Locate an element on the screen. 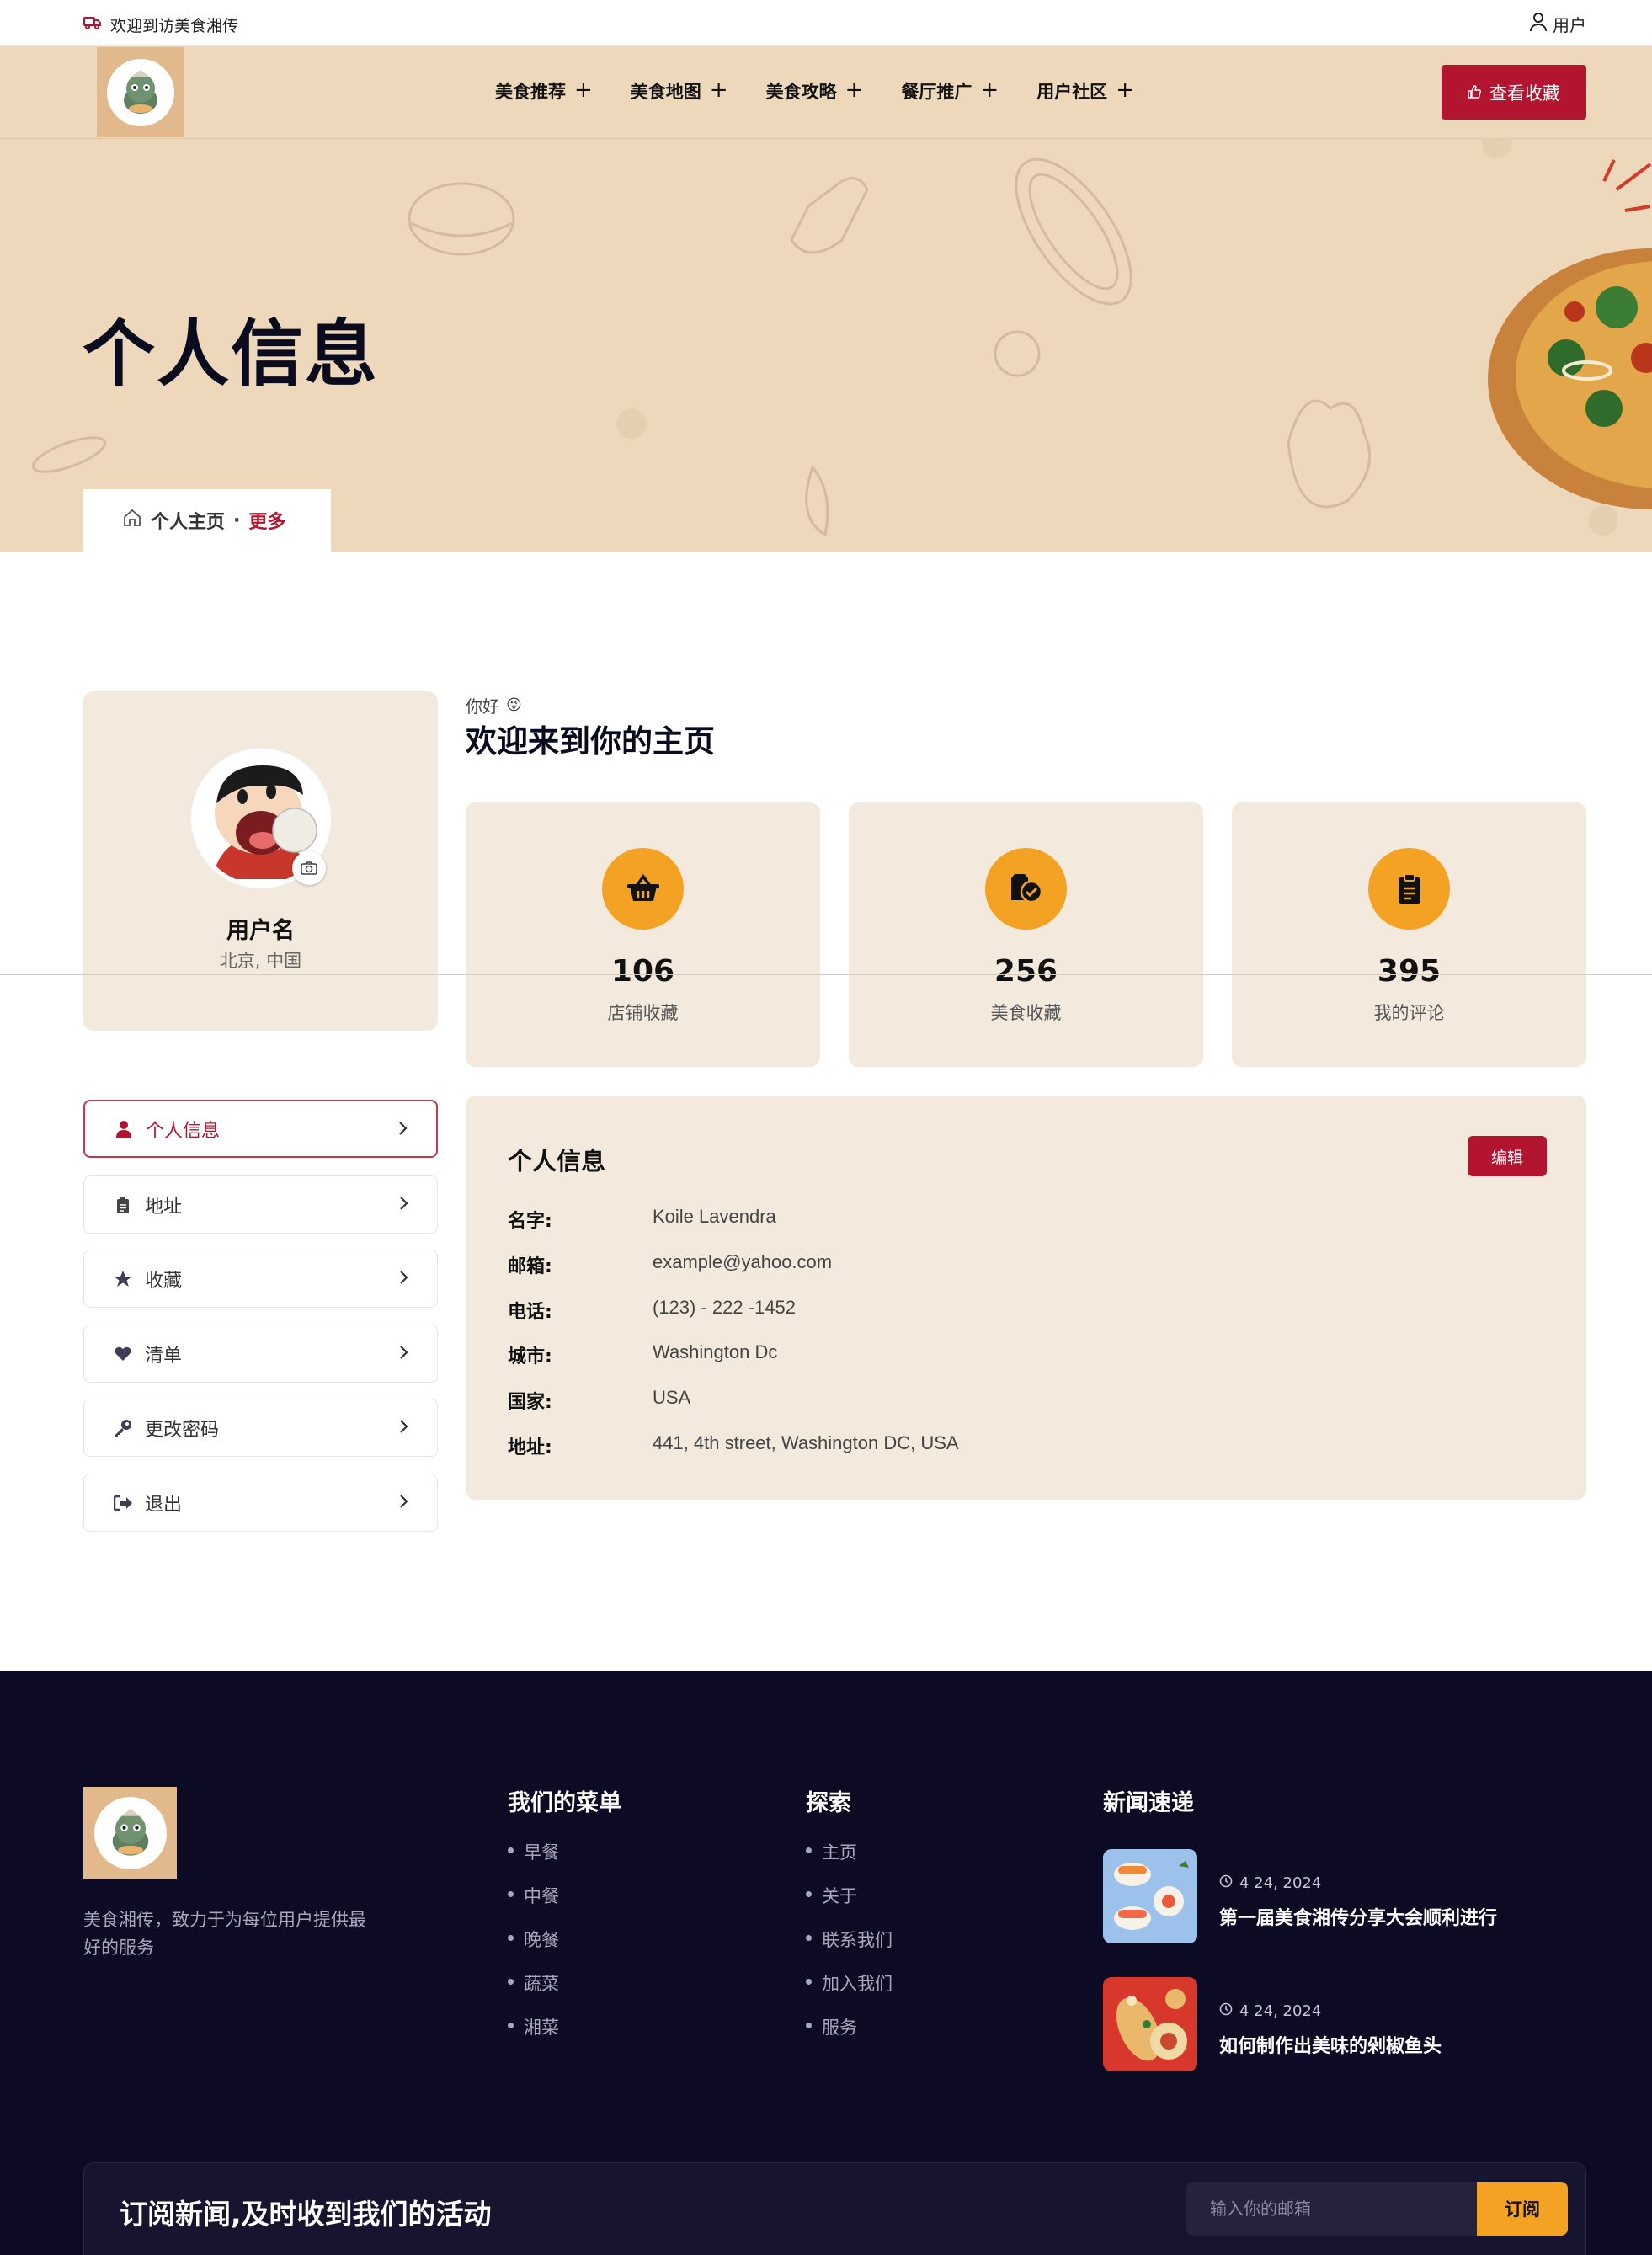 This screenshot has height=2255, width=1652. news-item: 4 24, 2024 如何制作出美味的剁椒鱼头 is located at coordinates (1355, 2024).